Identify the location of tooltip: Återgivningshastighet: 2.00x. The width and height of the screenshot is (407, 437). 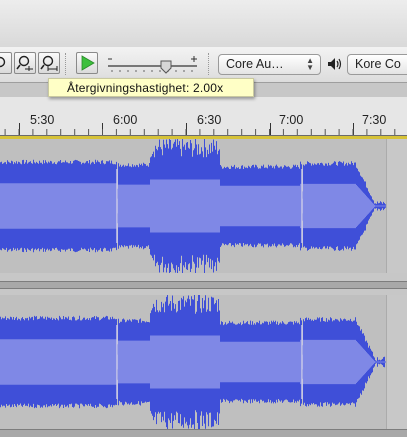
(151, 87).